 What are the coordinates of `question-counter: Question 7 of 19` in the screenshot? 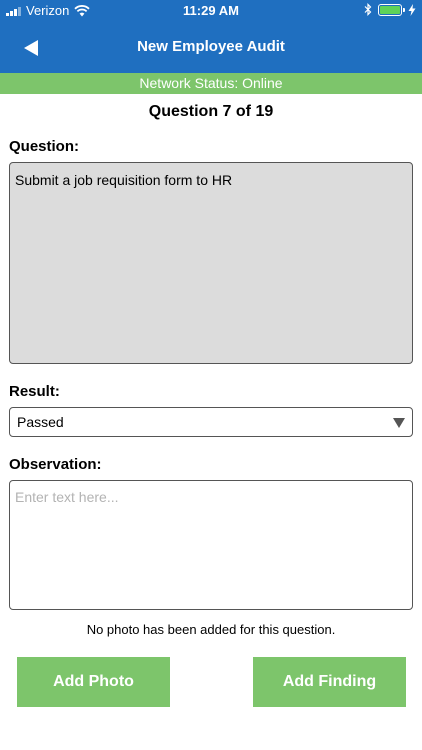 It's located at (211, 111).